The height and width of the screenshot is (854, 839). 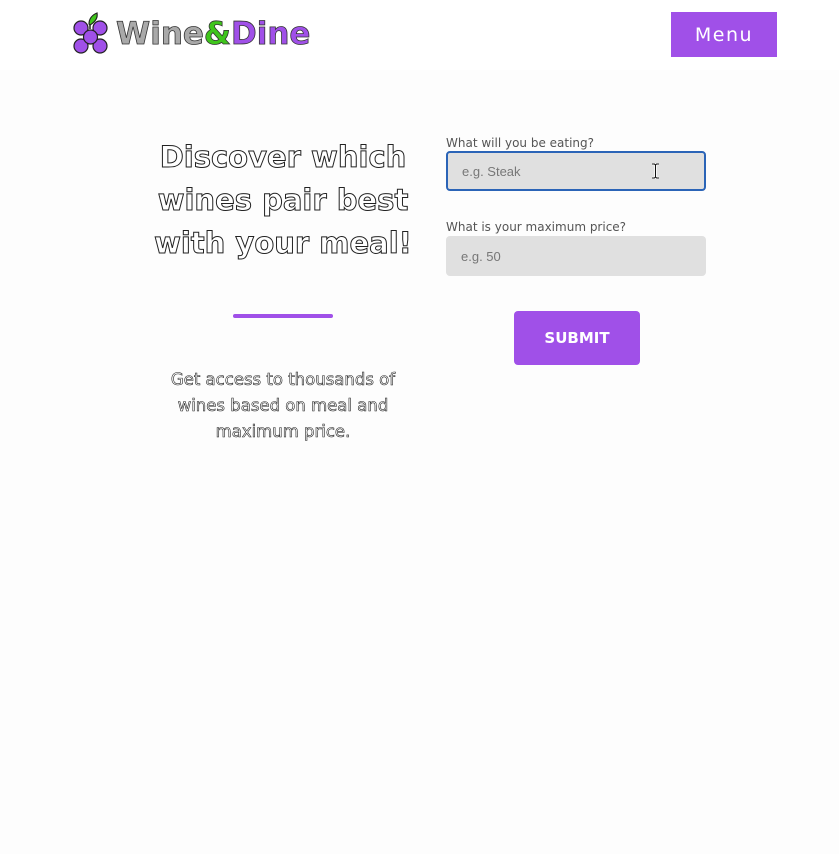 What do you see at coordinates (577, 338) in the screenshot?
I see `submit-button: SUBMIT` at bounding box center [577, 338].